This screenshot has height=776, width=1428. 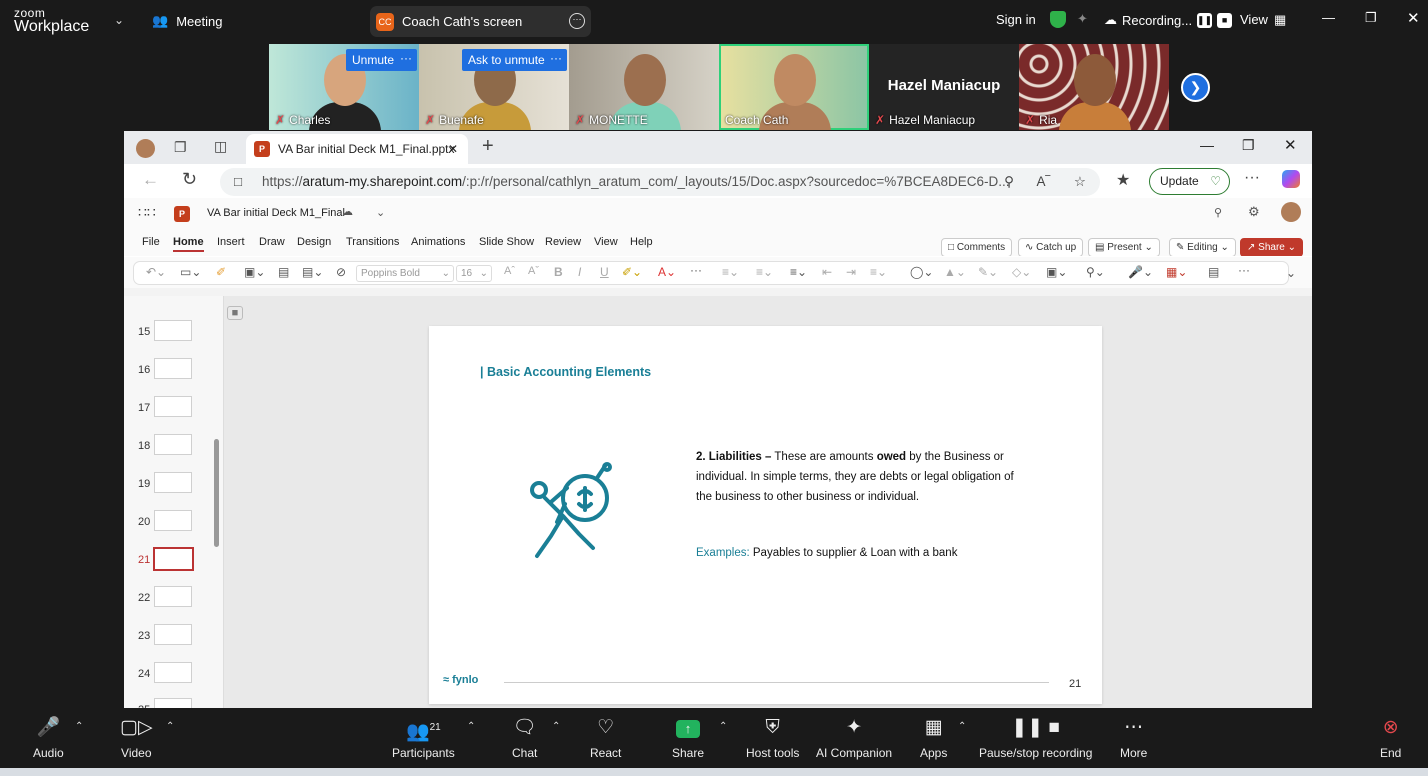 I want to click on stop-icon: ■, so click(x=1225, y=20).